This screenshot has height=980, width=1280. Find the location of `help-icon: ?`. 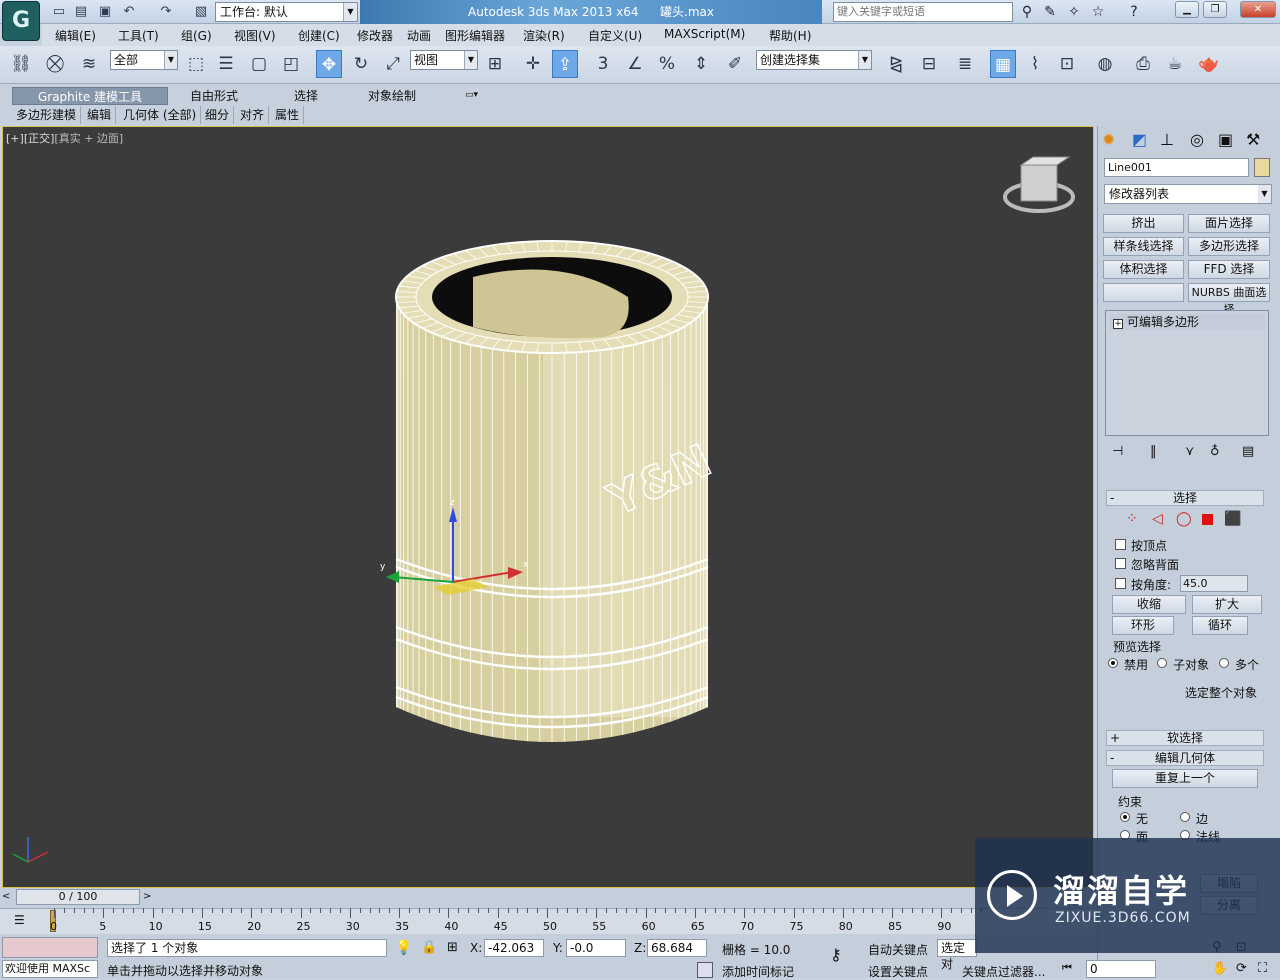

help-icon: ? is located at coordinates (1134, 12).